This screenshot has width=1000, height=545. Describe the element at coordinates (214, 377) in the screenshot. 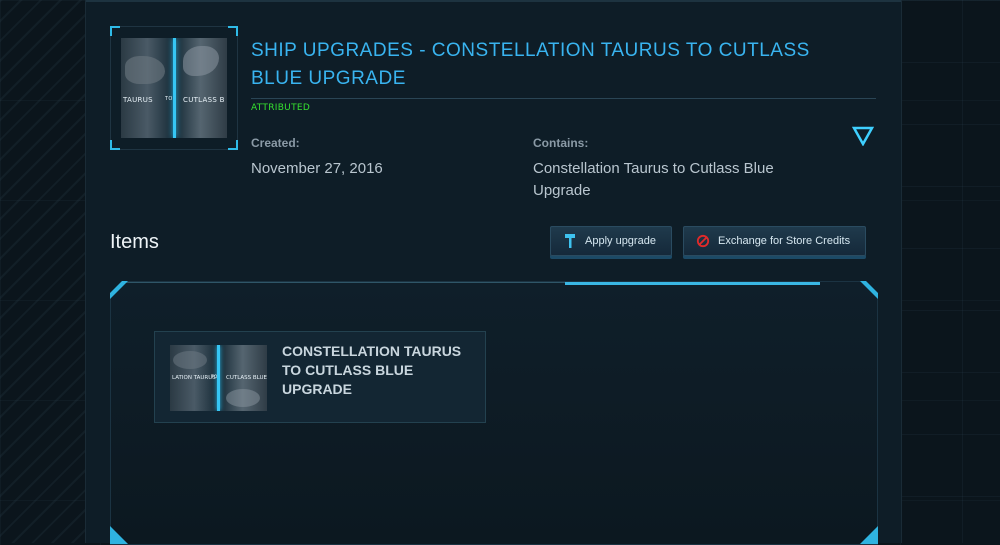

I see `item-thumbnail-middle-label: TO` at that location.